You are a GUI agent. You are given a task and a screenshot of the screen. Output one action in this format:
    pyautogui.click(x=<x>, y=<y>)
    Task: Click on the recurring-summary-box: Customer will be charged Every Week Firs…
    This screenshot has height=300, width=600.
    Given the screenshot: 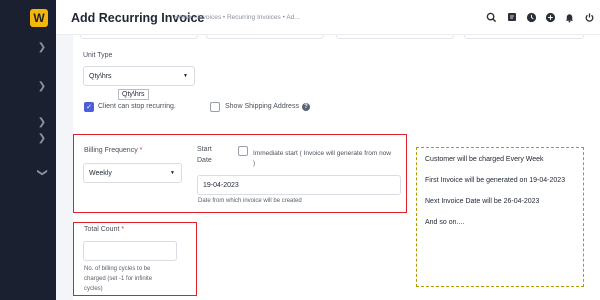 What is the action you would take?
    pyautogui.click(x=500, y=217)
    